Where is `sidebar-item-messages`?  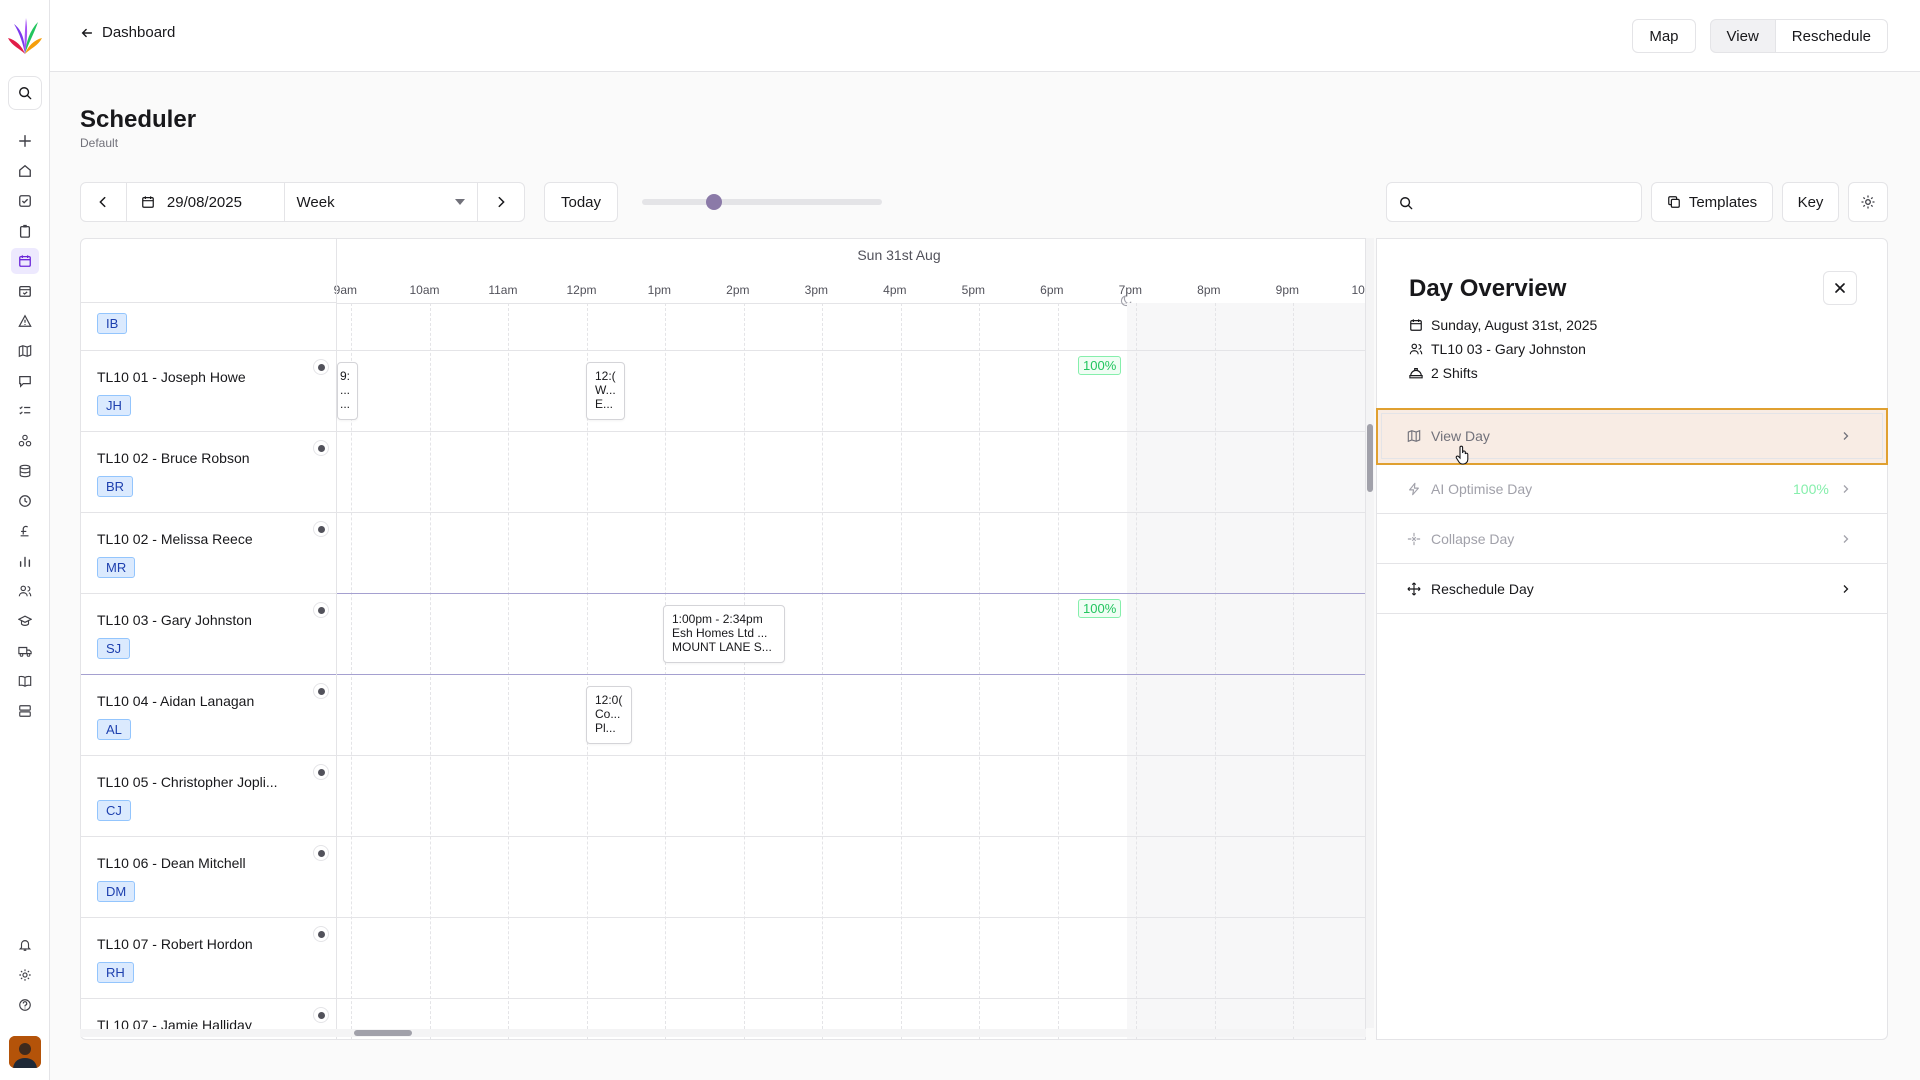 sidebar-item-messages is located at coordinates (25, 381).